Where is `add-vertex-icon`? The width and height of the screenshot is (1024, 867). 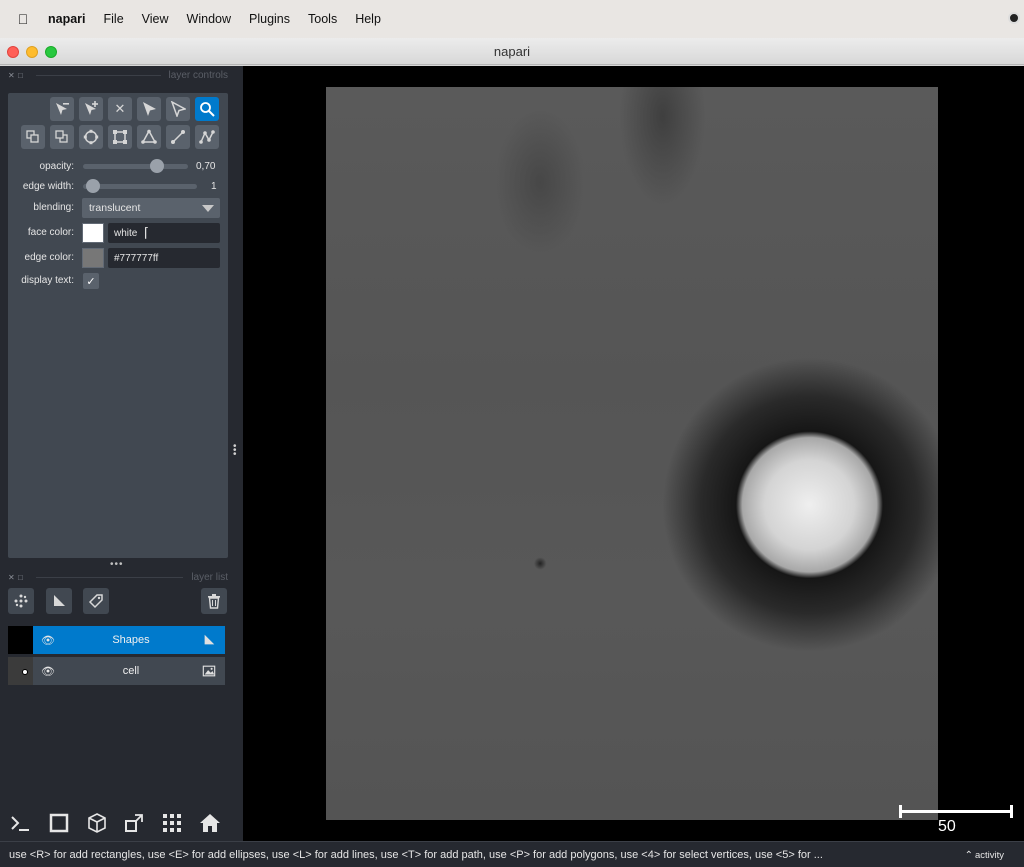
add-vertex-icon is located at coordinates (91, 108).